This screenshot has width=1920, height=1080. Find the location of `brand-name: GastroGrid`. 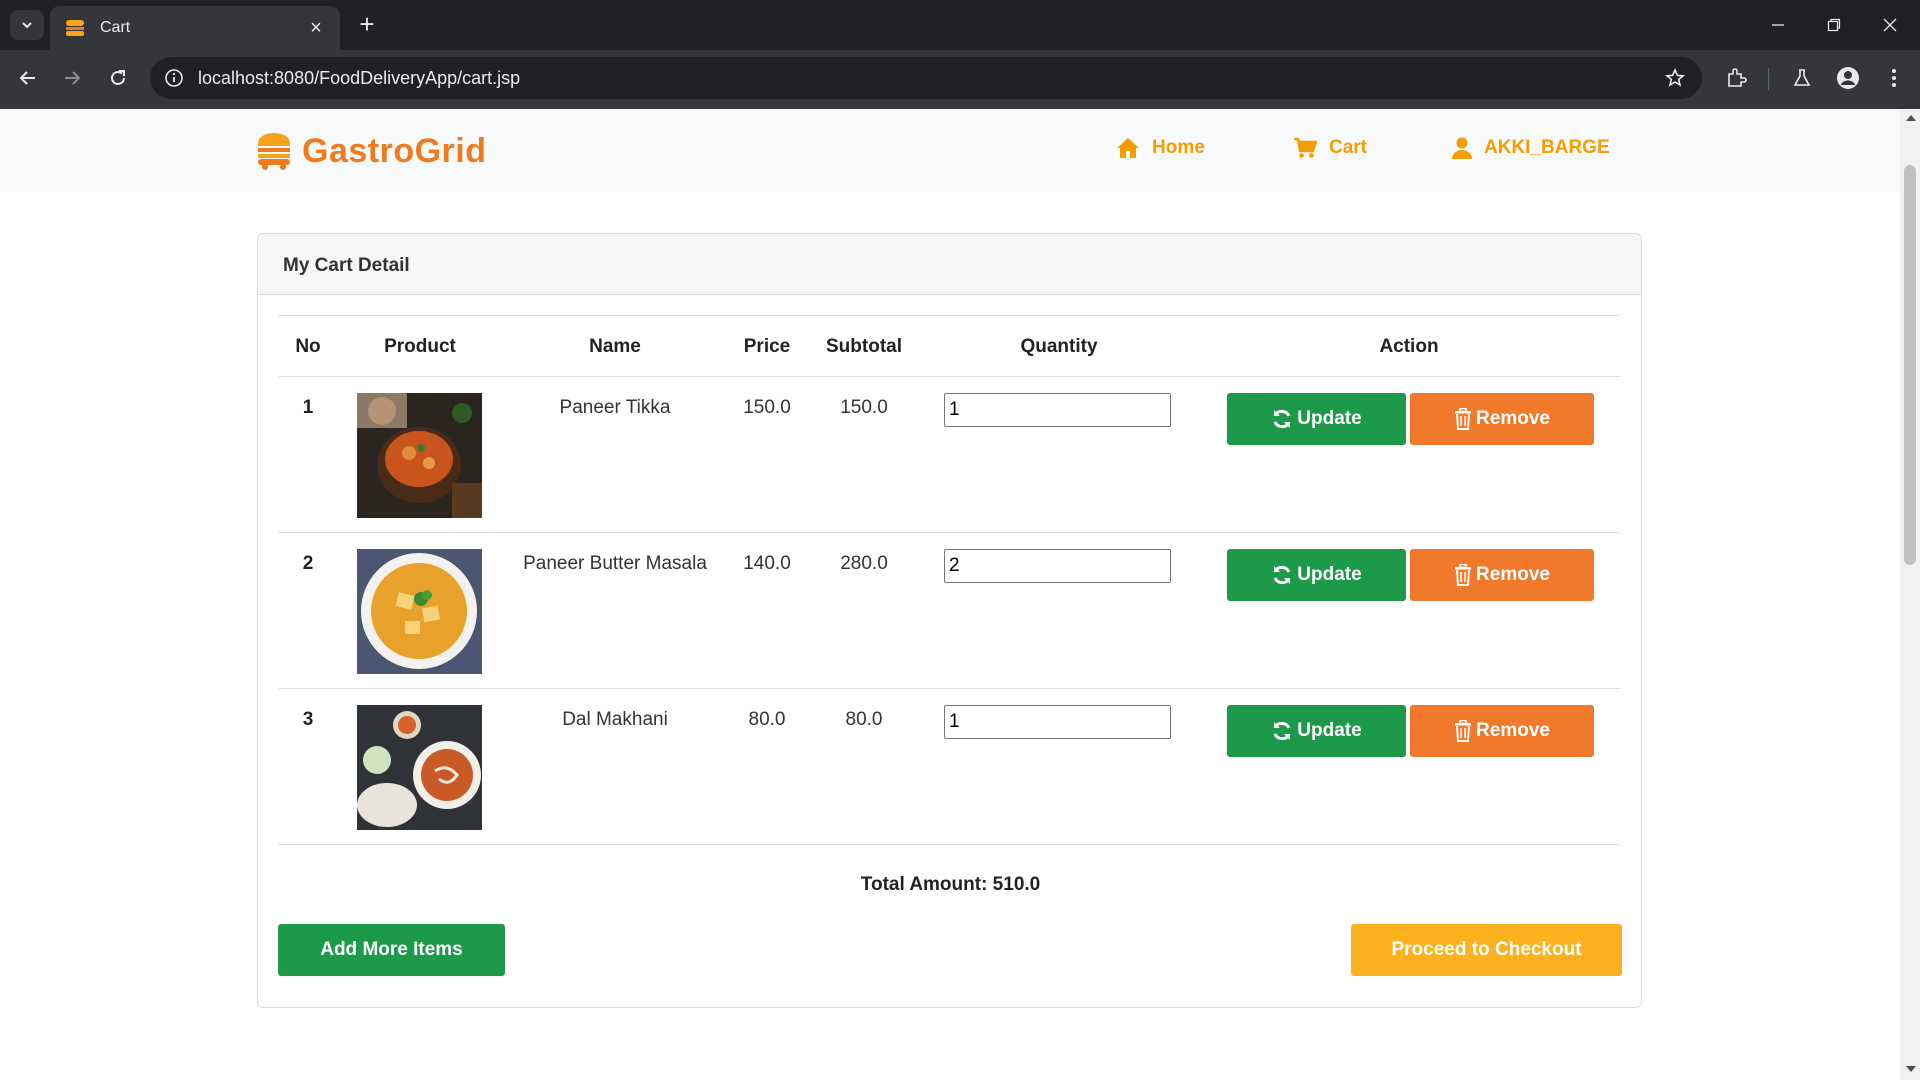

brand-name: GastroGrid is located at coordinates (394, 150).